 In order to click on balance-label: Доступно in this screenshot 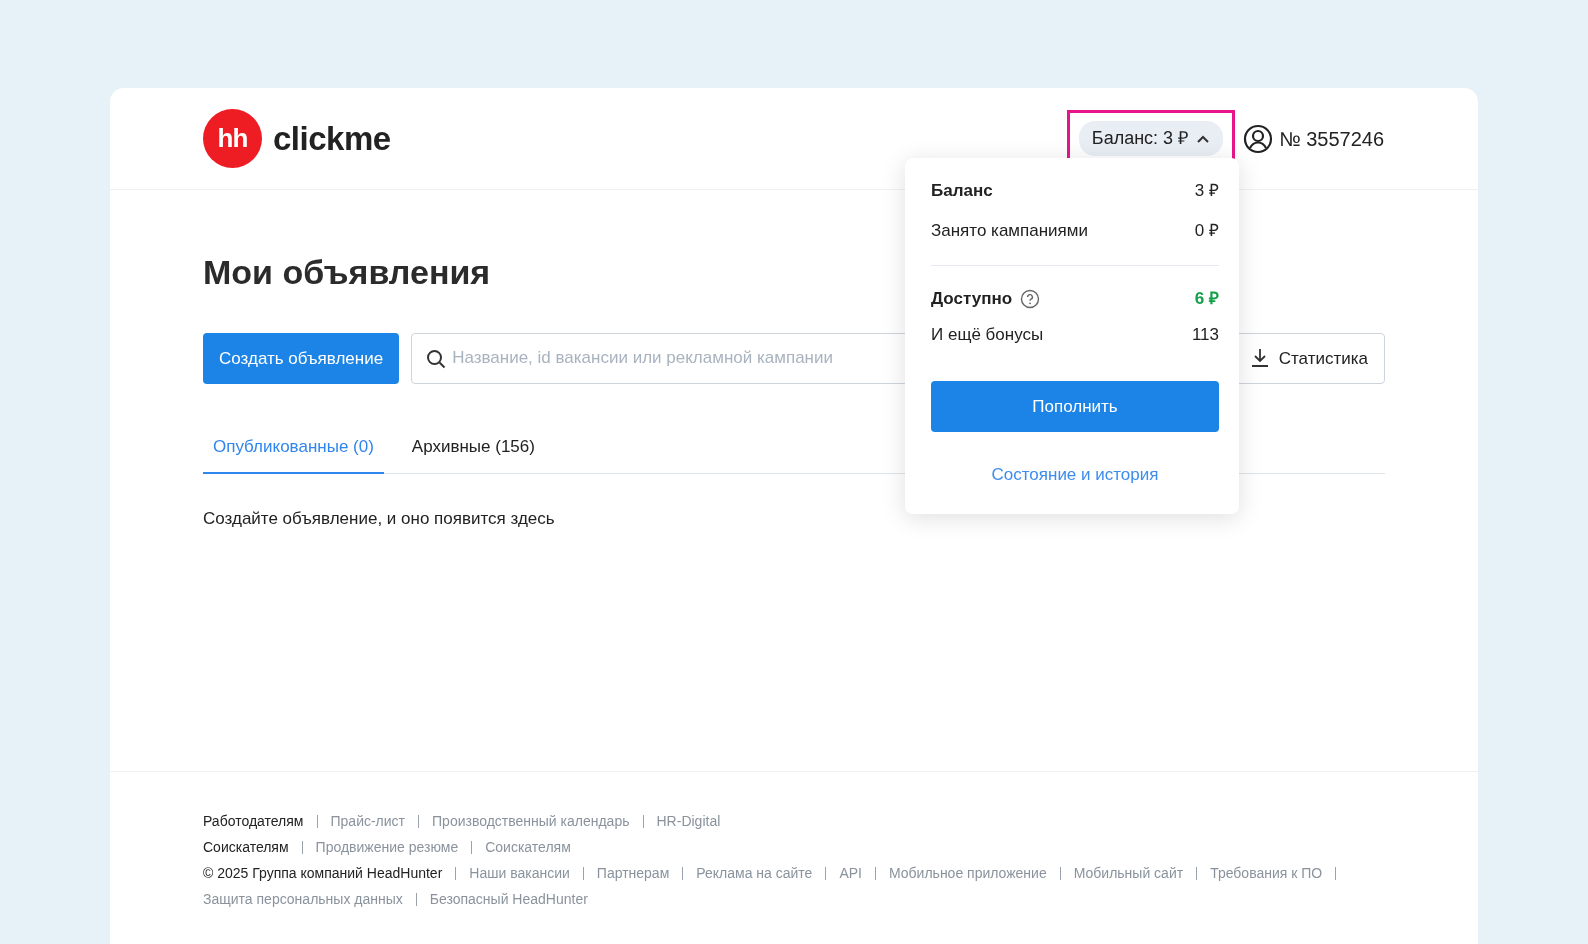, I will do `click(972, 299)`.